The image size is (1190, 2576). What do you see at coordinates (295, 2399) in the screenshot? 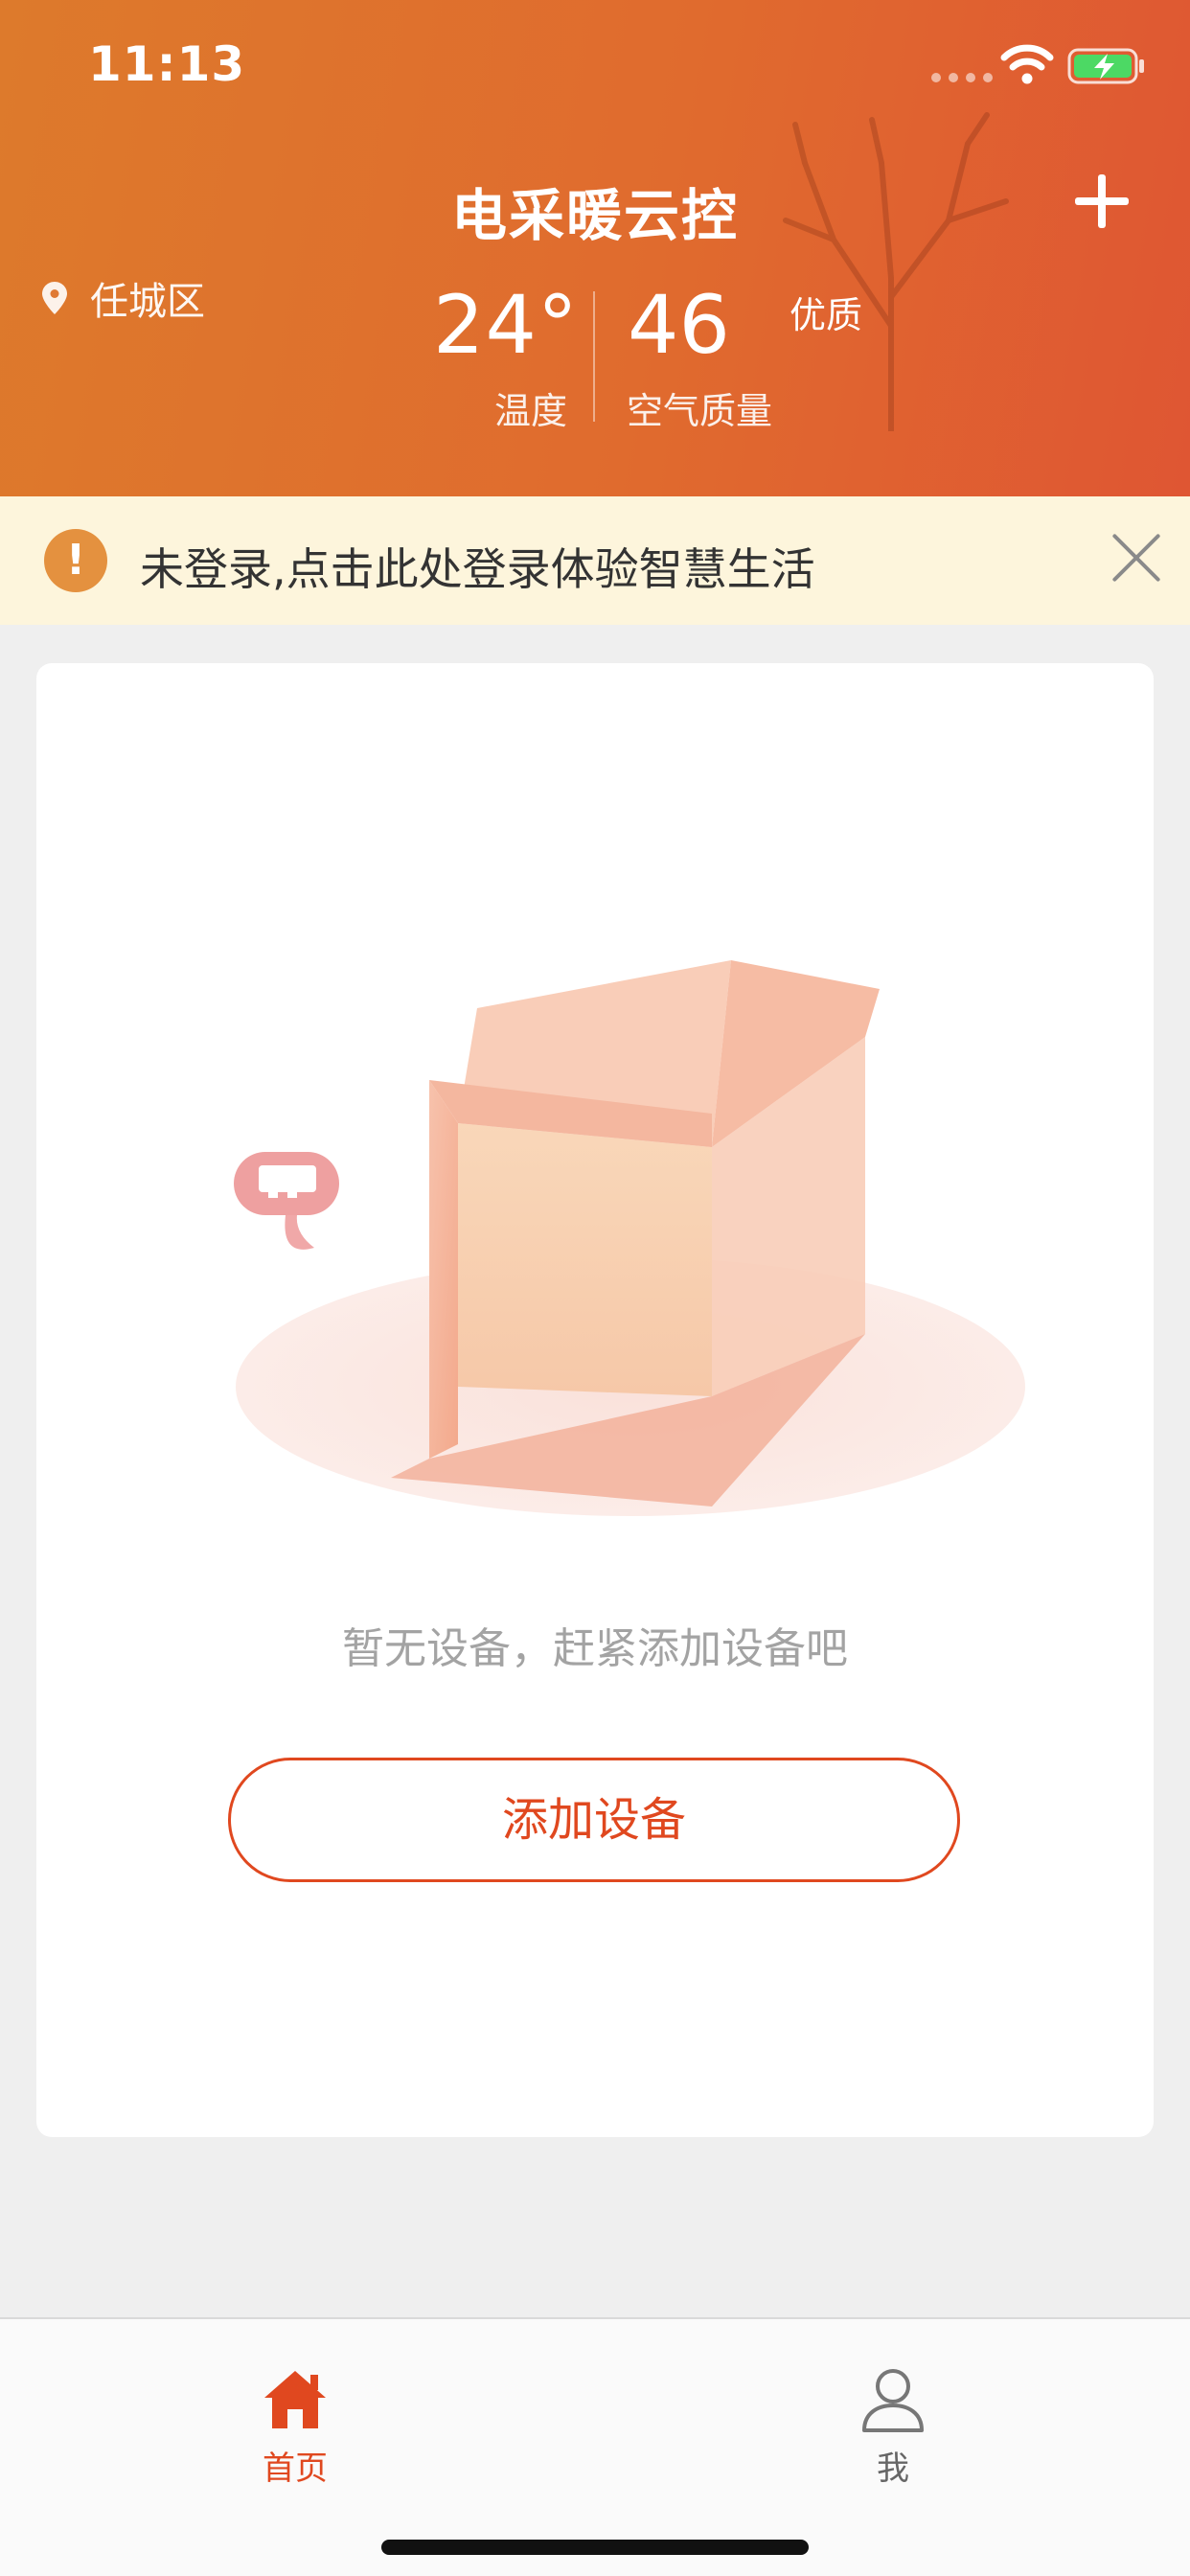
I see `home-icon` at bounding box center [295, 2399].